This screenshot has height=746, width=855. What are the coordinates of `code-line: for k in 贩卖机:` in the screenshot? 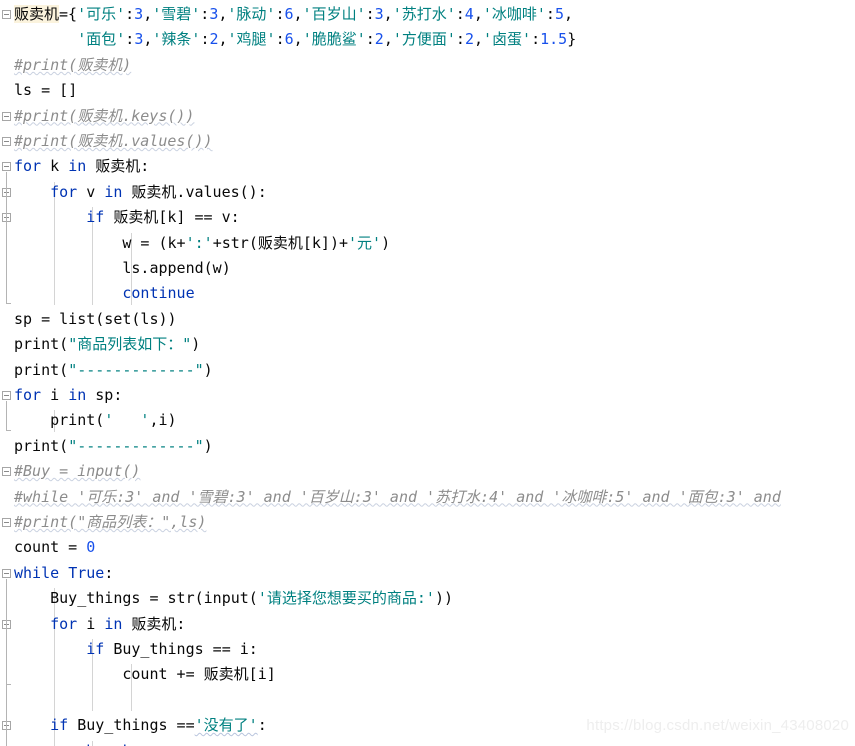 It's located at (81, 166).